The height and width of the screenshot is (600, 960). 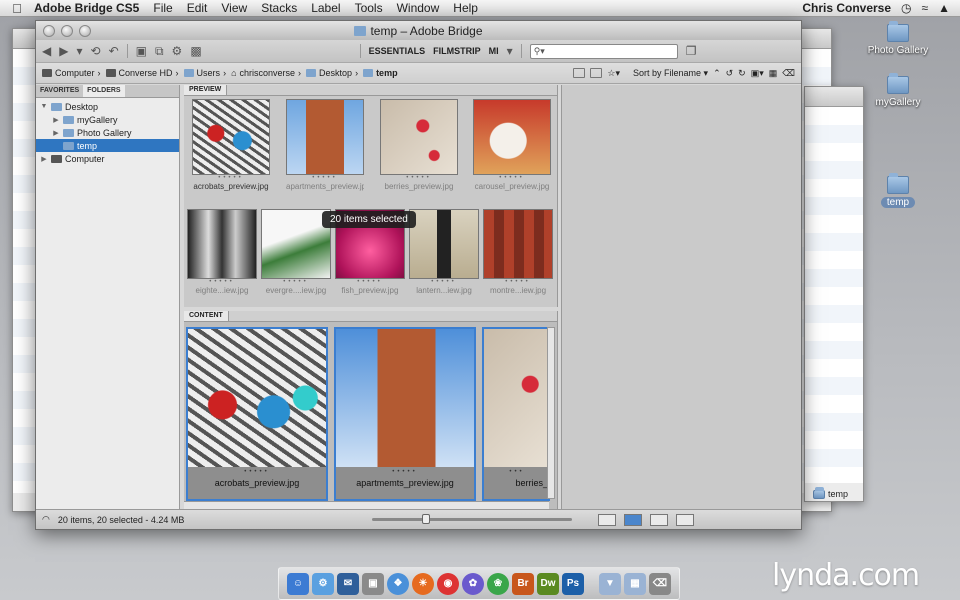 I want to click on preview-thumb: ••••• berries_preview.jpg, so click(x=419, y=145).